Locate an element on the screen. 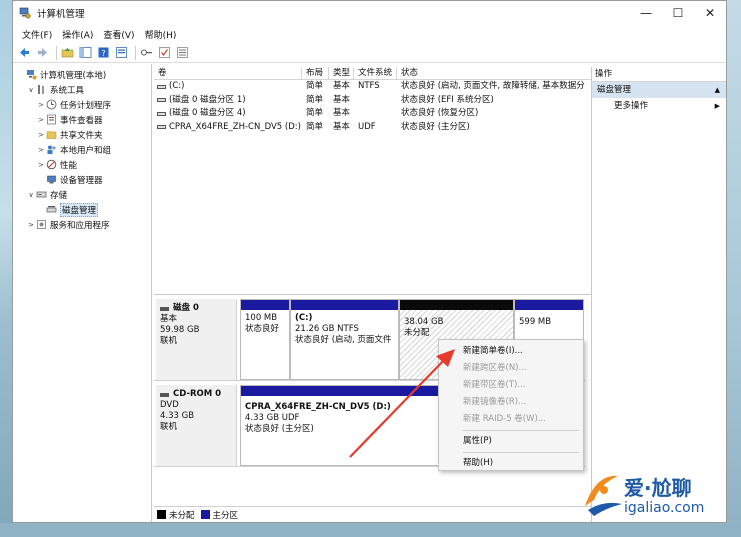 The height and width of the screenshot is (537, 741). legend: 未分配 主分区 is located at coordinates (372, 514).